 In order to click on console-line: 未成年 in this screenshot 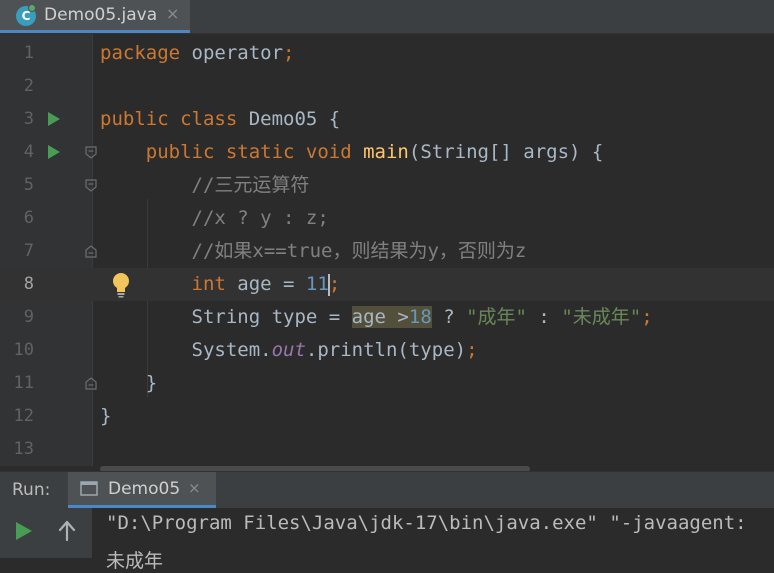, I will do `click(135, 561)`.